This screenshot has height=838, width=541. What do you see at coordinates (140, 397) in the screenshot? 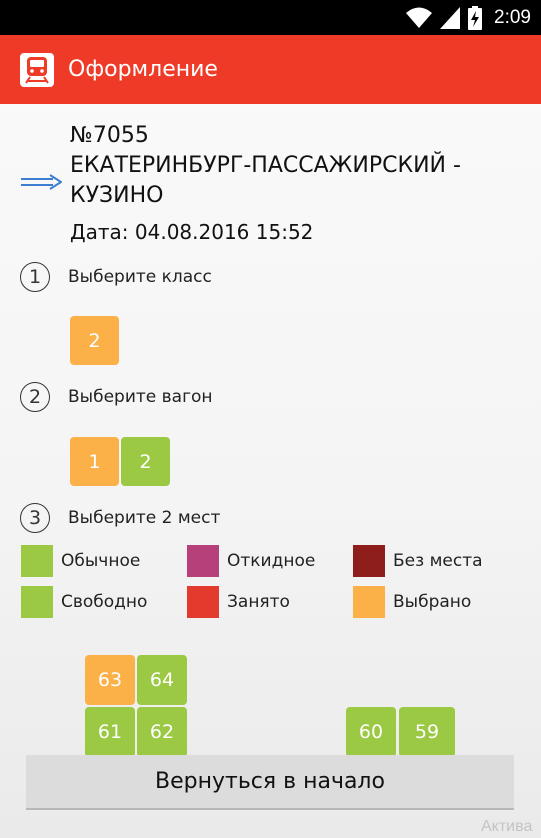
I see `step-label: Выберите вагон` at bounding box center [140, 397].